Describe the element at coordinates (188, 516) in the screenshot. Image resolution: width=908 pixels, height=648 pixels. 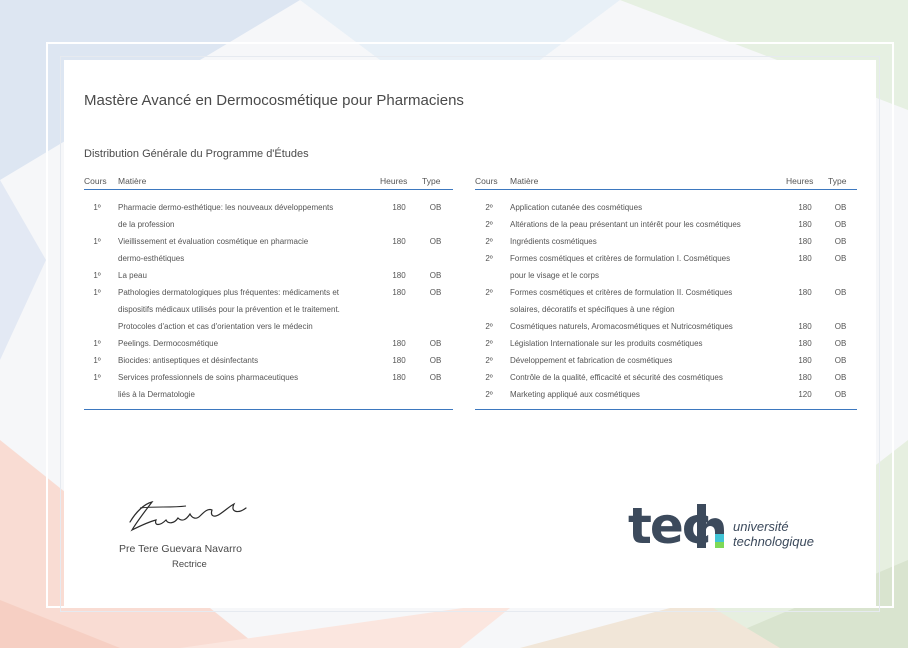
I see `signature-image` at that location.